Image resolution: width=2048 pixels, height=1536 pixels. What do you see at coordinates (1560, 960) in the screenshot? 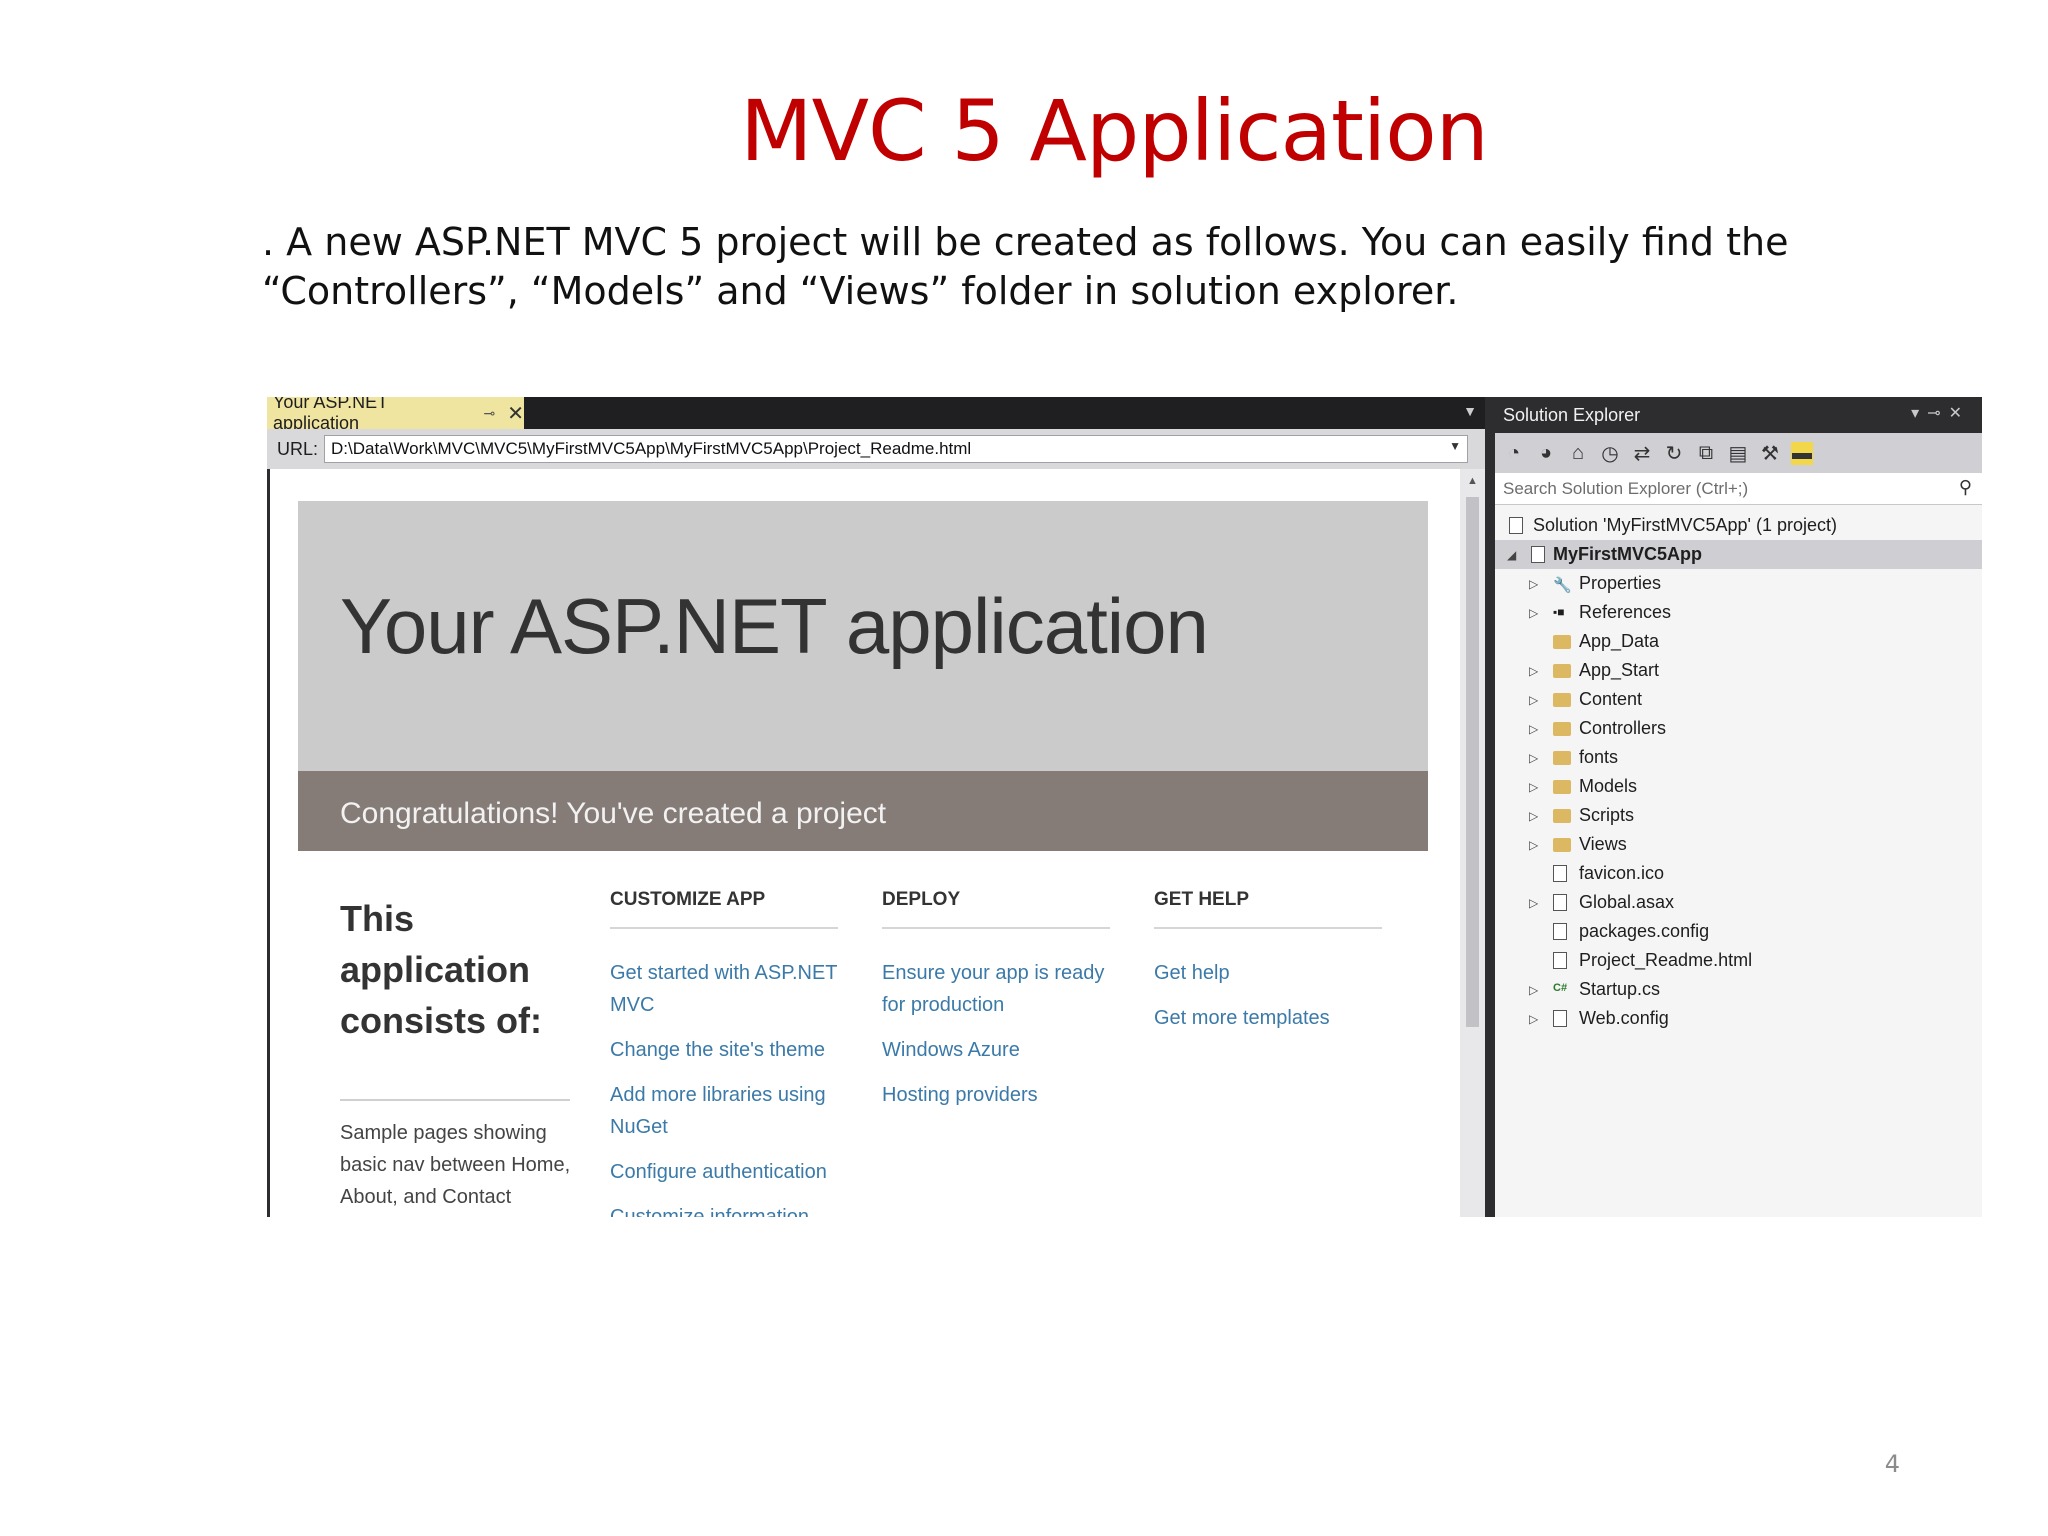
I see `html-file-icon` at bounding box center [1560, 960].